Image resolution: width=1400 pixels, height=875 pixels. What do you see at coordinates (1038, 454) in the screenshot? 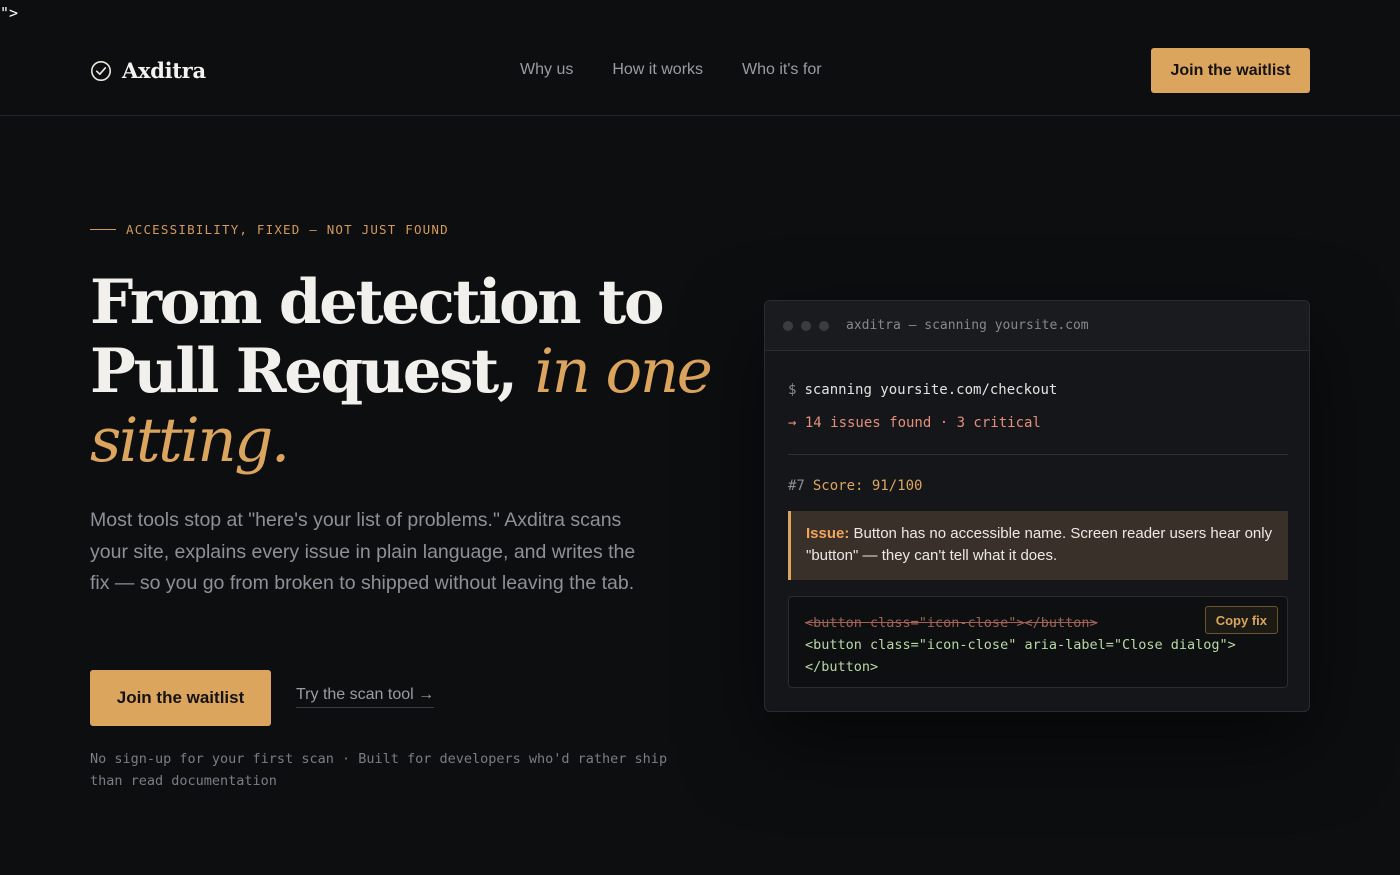
I see `terminal-divider` at bounding box center [1038, 454].